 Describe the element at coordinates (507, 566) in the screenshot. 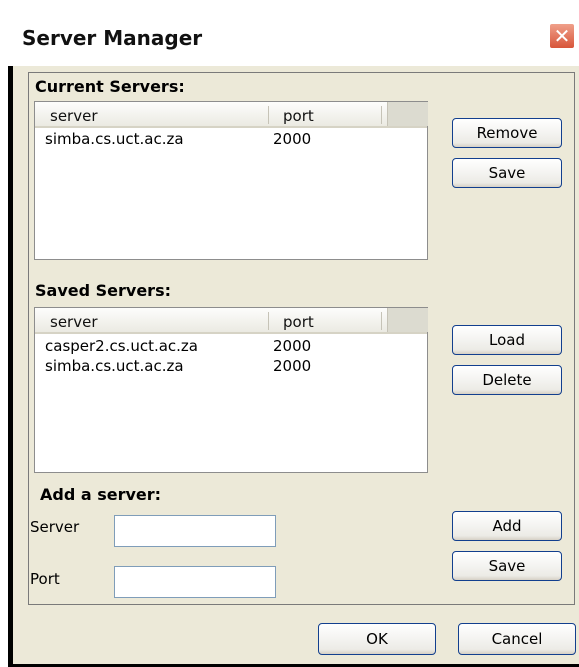

I see `save-new-server-button: Save` at that location.